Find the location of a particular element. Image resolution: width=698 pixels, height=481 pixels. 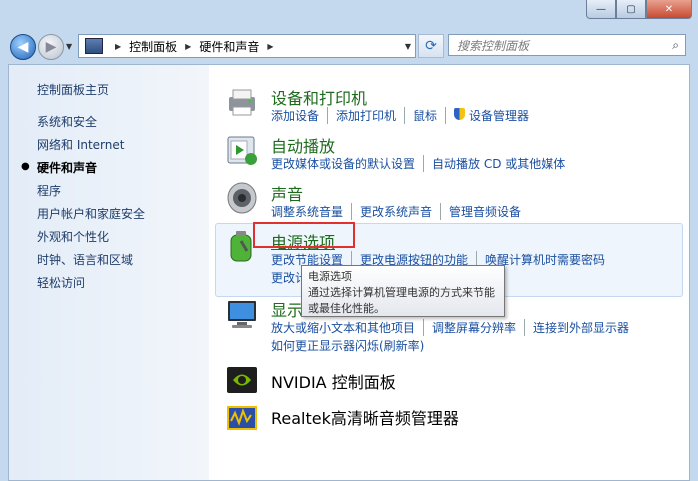

tooltip-title: 电源选项 is located at coordinates (330, 276).